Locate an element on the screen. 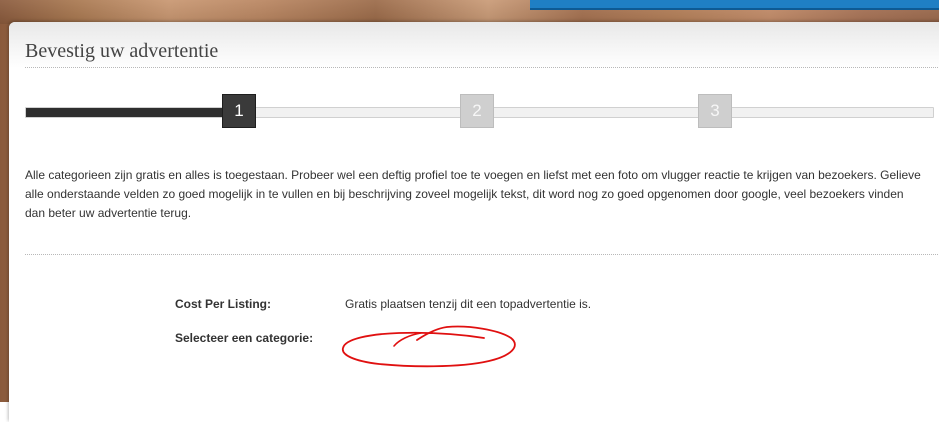 The height and width of the screenshot is (422, 939). red-annotation-scribble is located at coordinates (429, 346).